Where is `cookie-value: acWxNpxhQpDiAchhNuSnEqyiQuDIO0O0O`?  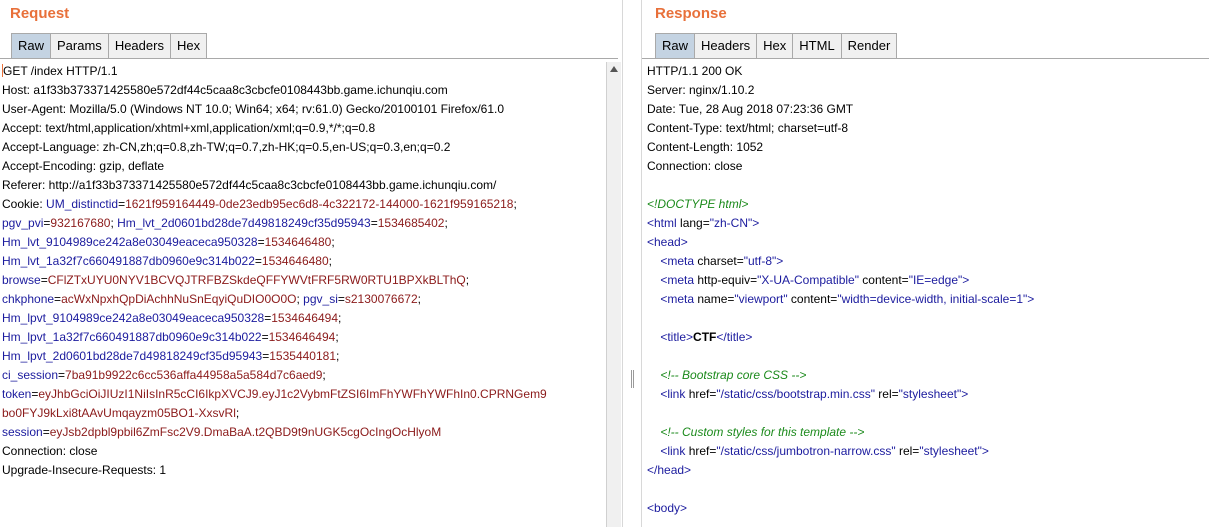
cookie-value: acWxNpxhQpDiAchhNuSnEqyiQuDIO0O0O is located at coordinates (179, 299).